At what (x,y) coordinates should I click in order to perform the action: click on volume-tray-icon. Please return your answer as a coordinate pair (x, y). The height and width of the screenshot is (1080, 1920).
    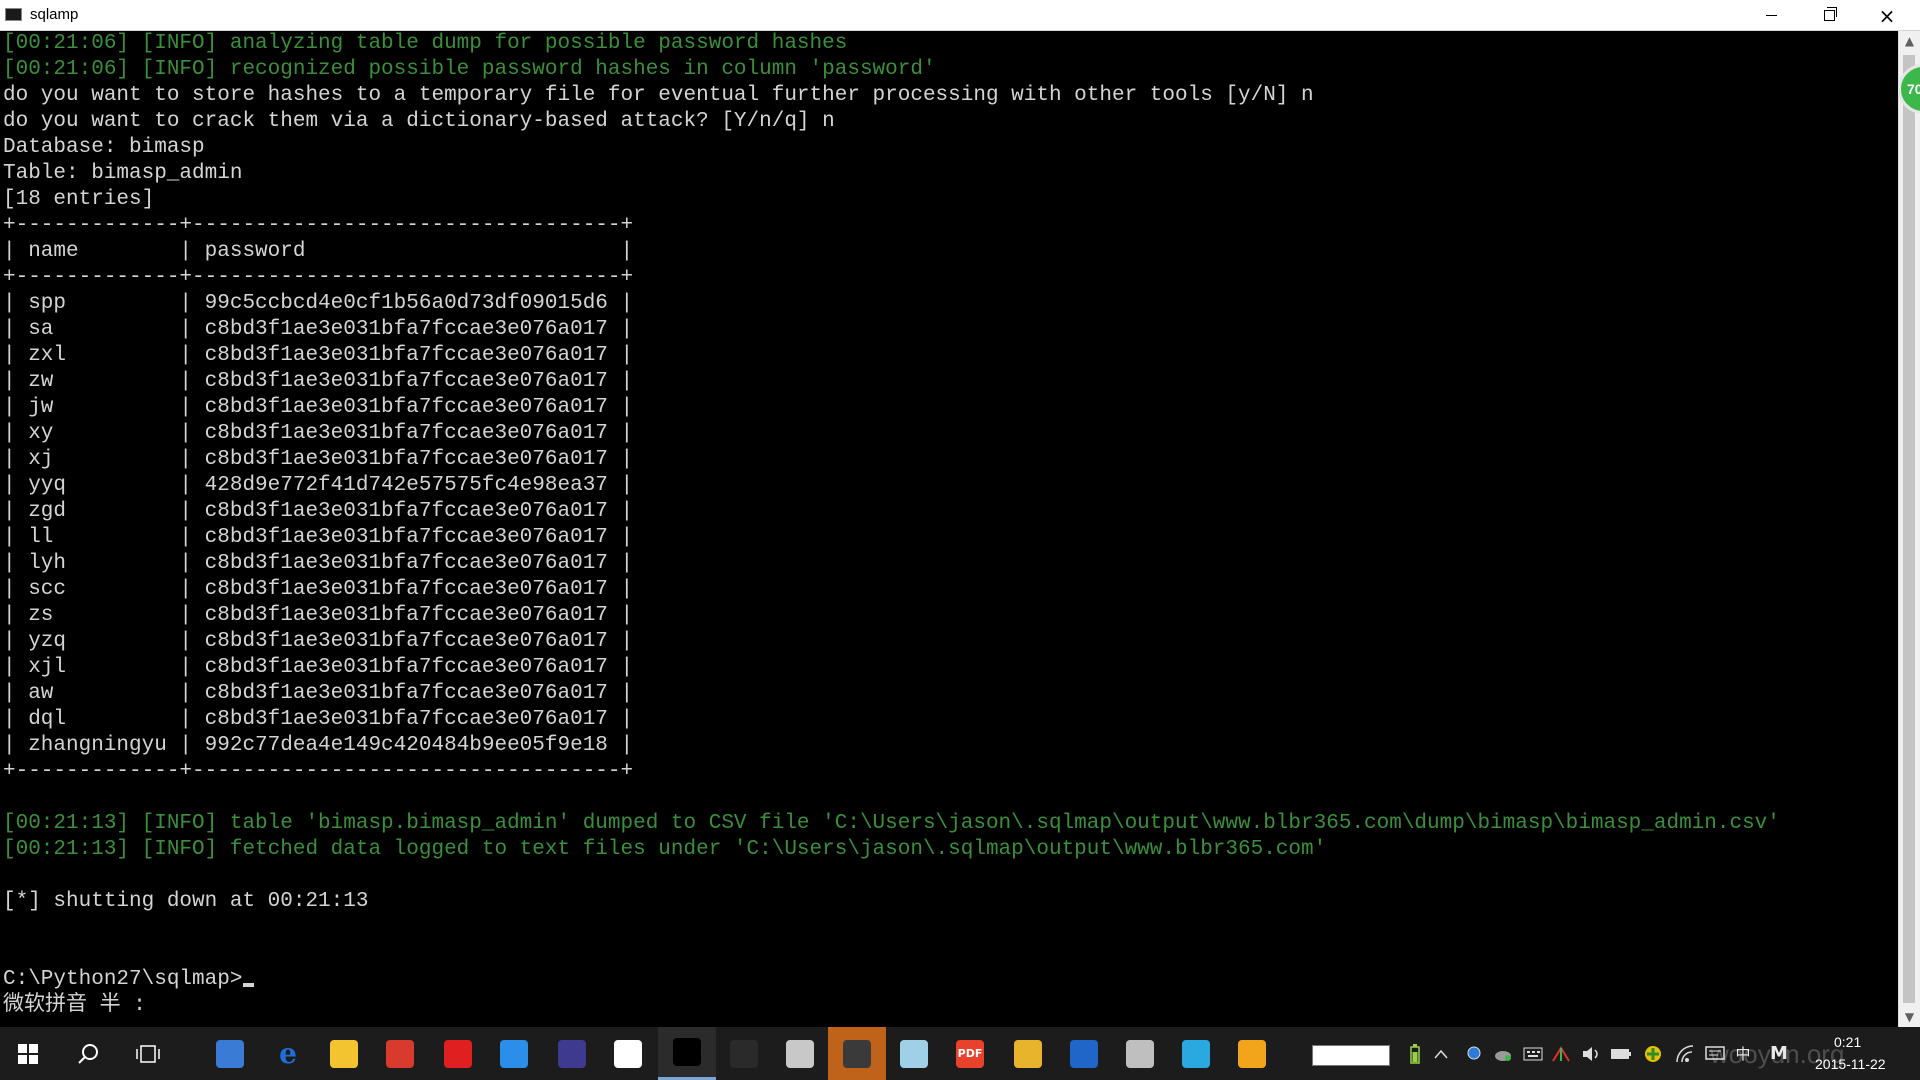
    Looking at the image, I should click on (1591, 1053).